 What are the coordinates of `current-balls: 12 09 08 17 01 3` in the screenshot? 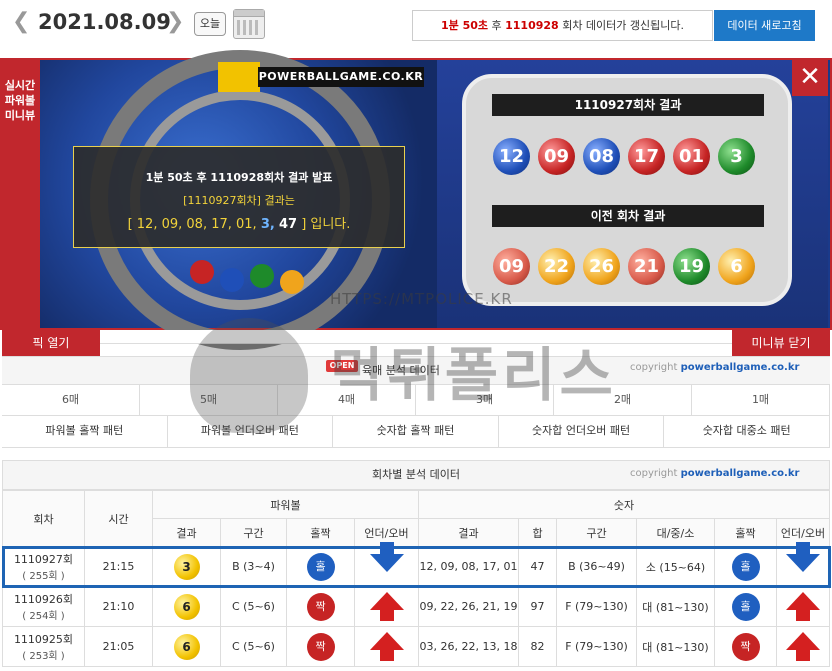 It's located at (624, 156).